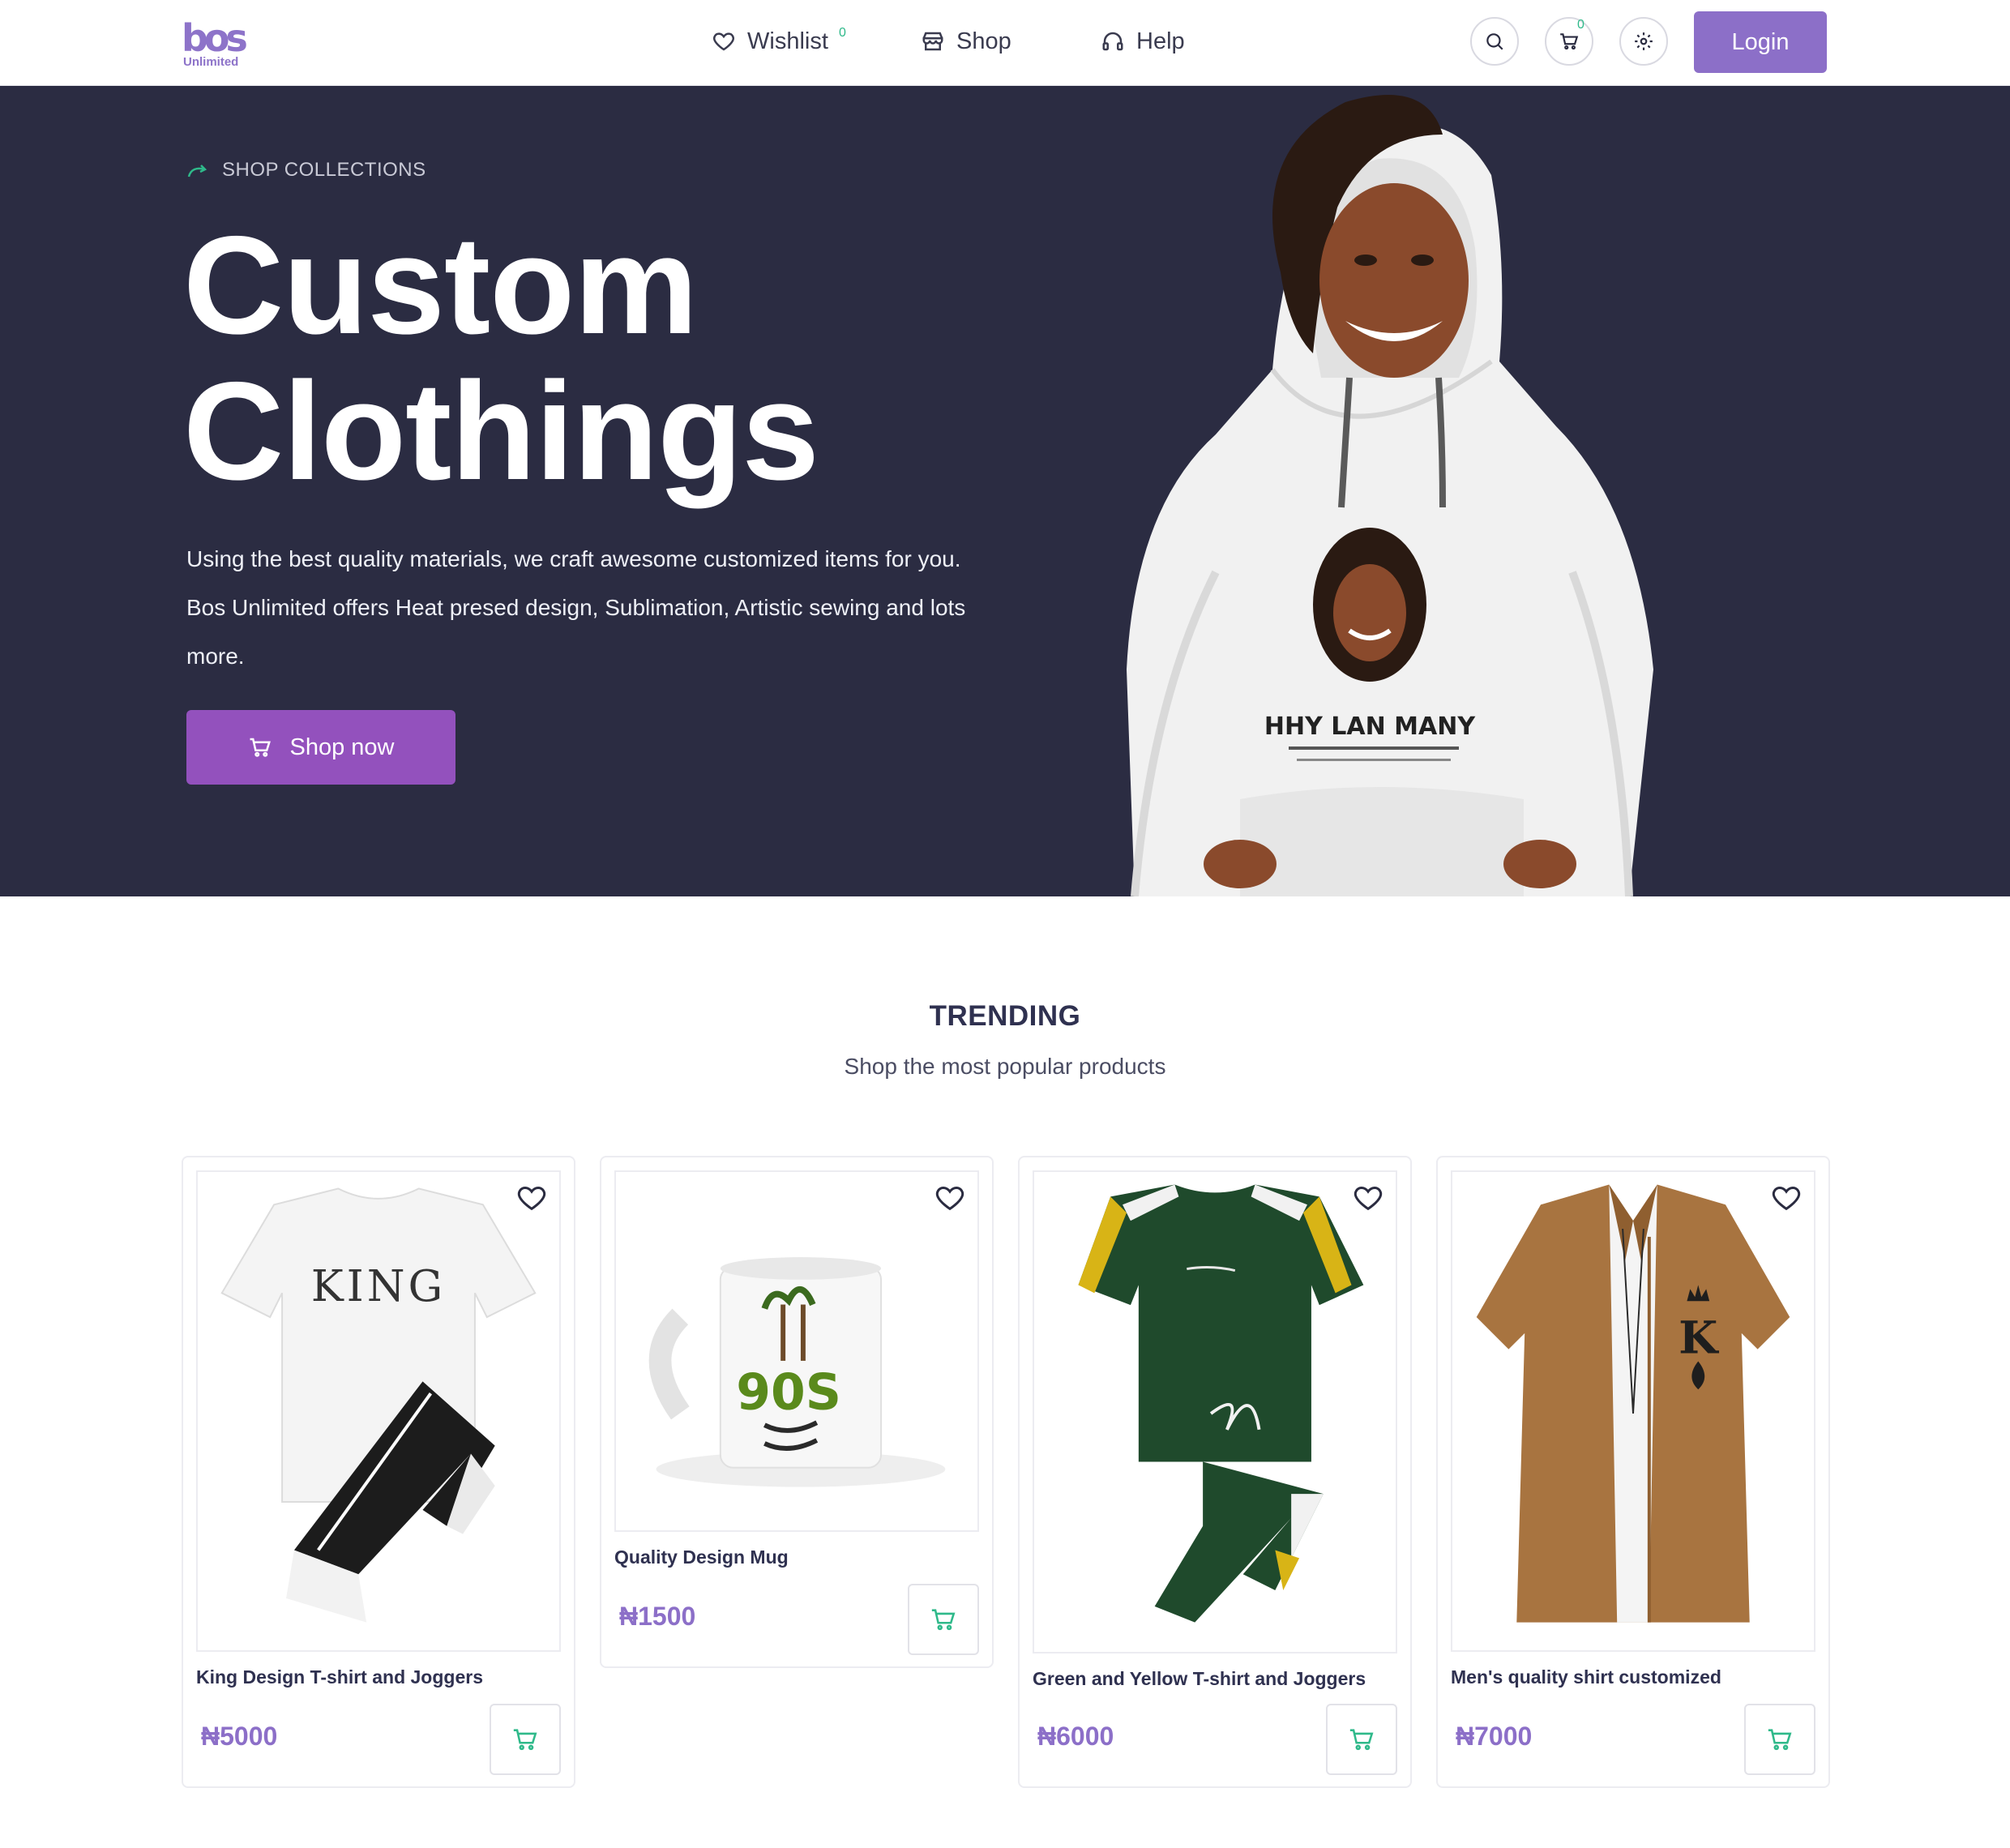 This screenshot has height=1848, width=2010. I want to click on search-icon, so click(1494, 41).